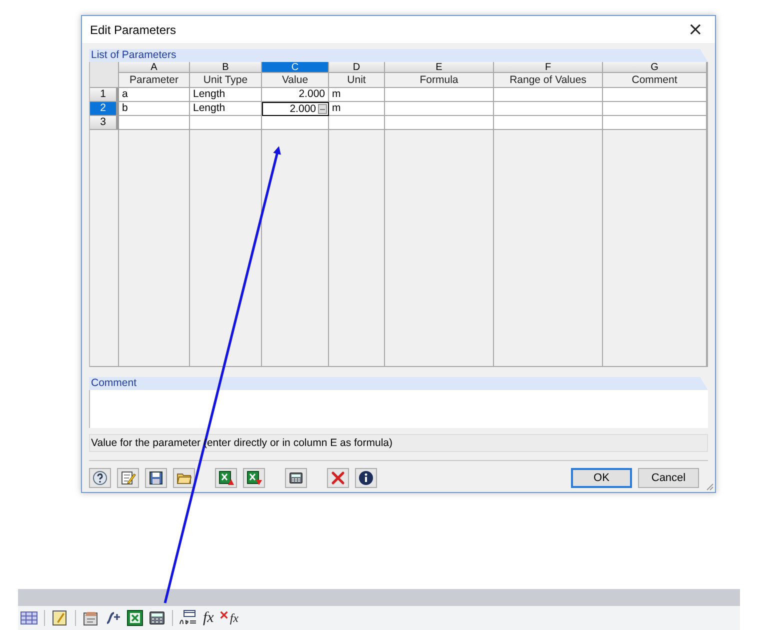  I want to click on table-icon, so click(29, 618).